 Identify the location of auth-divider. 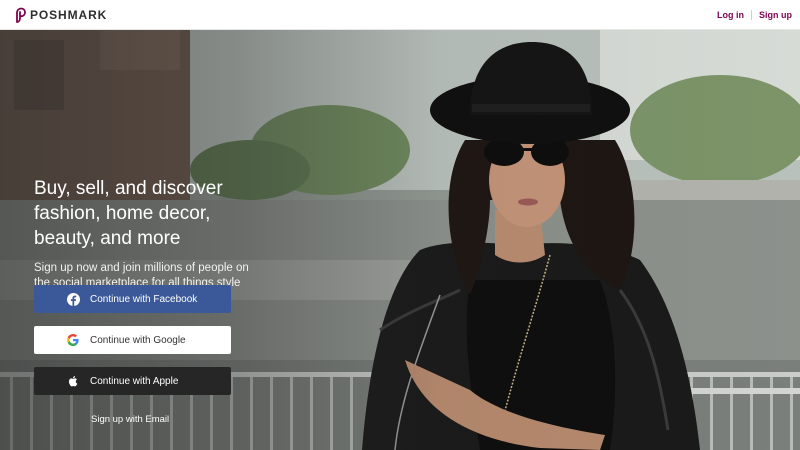
(751, 14).